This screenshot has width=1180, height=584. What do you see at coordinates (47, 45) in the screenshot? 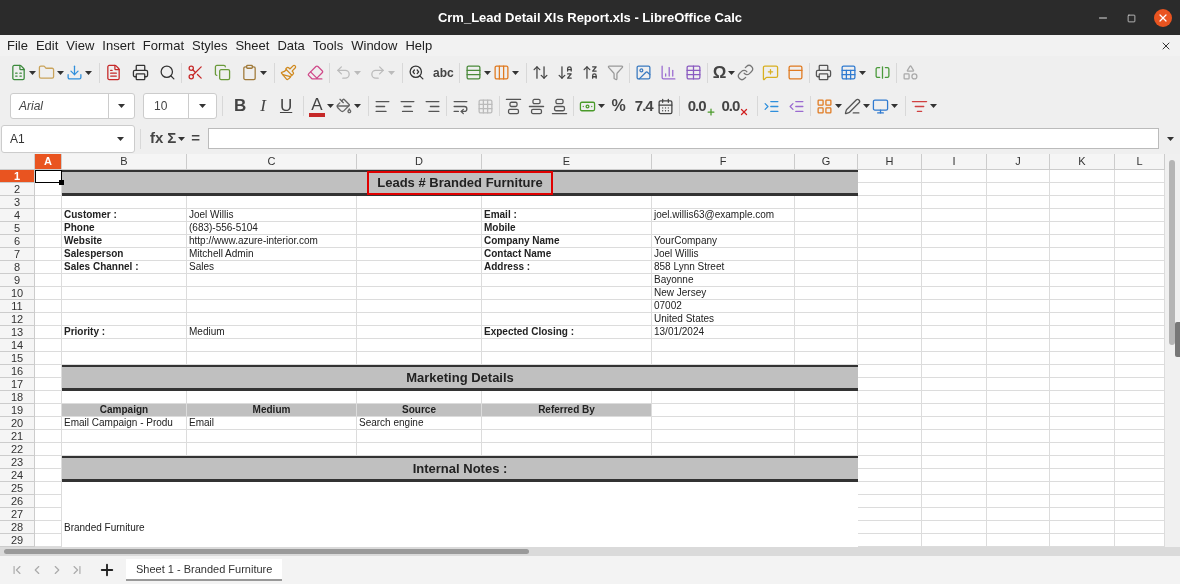
I see `menu-item: Edit` at bounding box center [47, 45].